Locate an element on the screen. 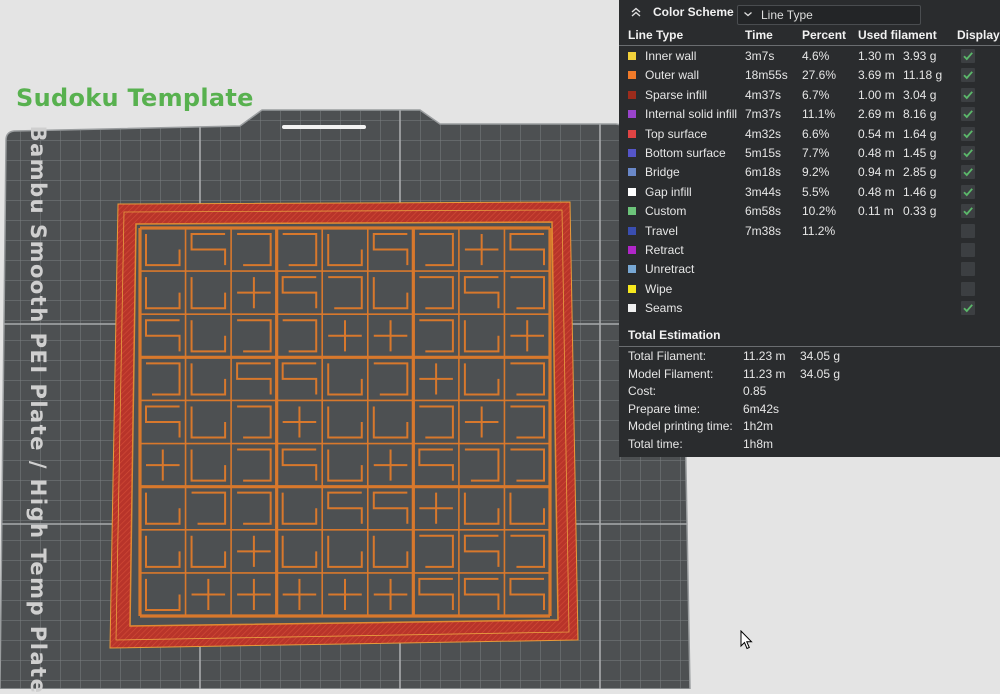  color-scheme-dropdown: Line Type is located at coordinates (829, 15).